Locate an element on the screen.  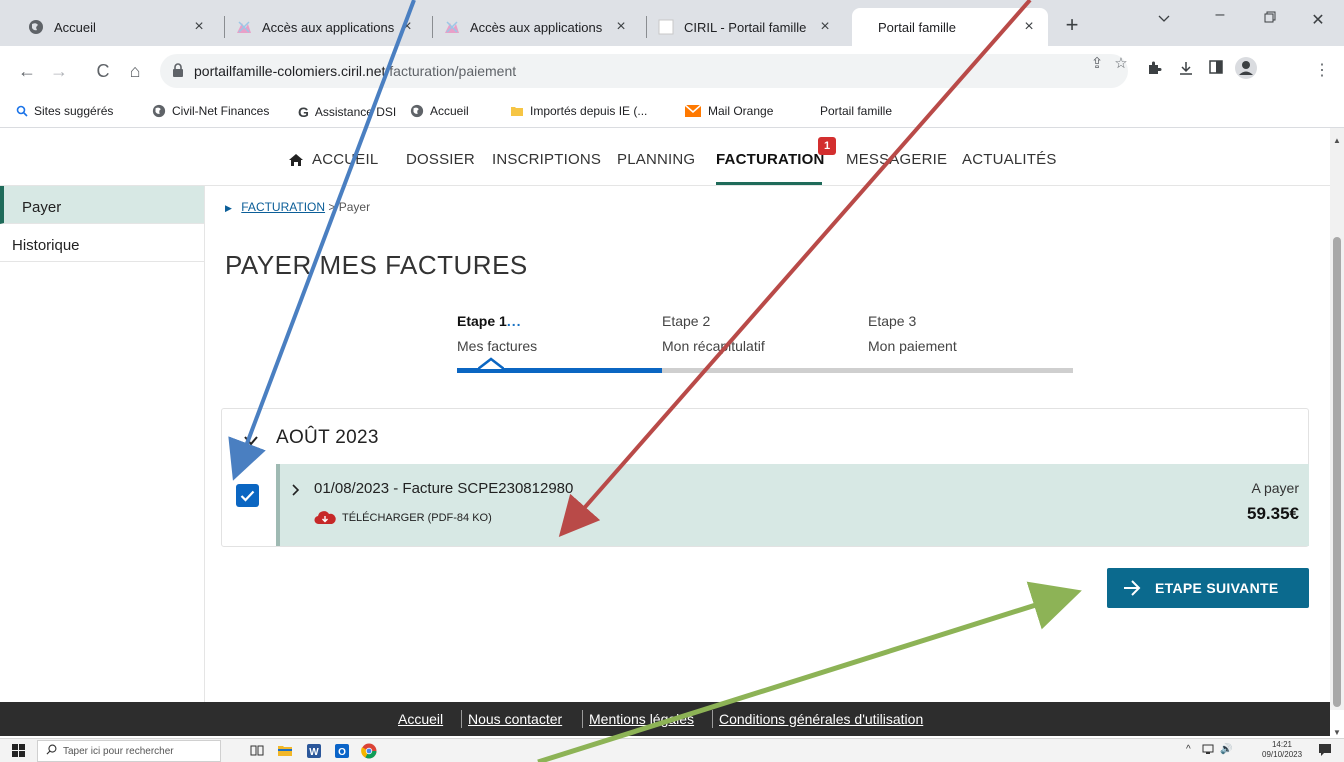
progress-caret-icon is located at coordinates (491, 363).